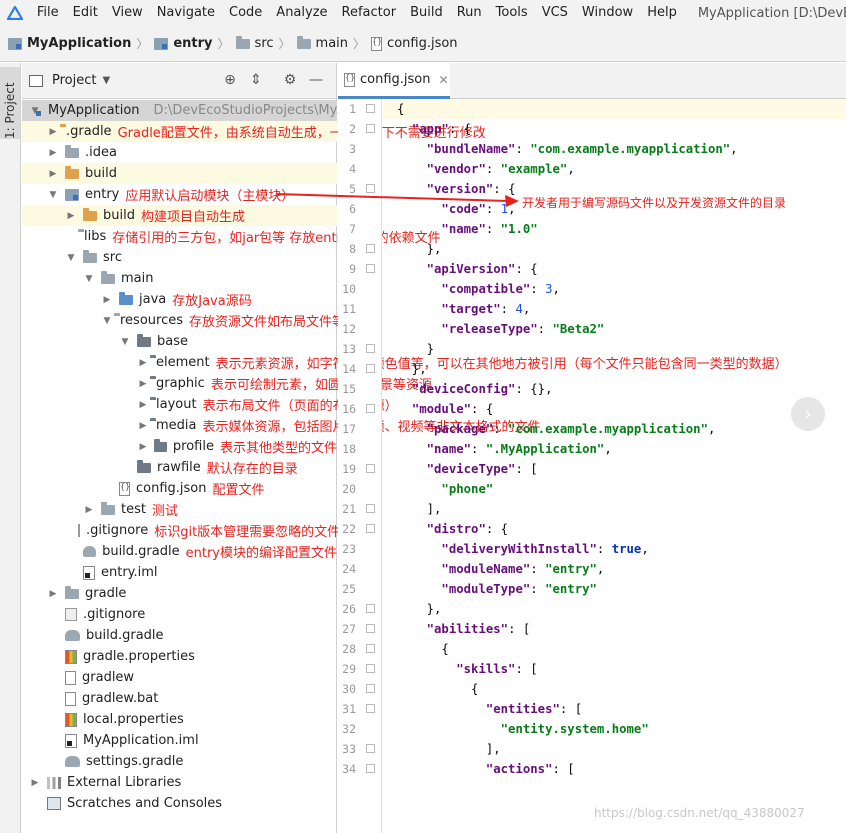 The width and height of the screenshot is (846, 833). I want to click on minimize-icon: —, so click(316, 80).